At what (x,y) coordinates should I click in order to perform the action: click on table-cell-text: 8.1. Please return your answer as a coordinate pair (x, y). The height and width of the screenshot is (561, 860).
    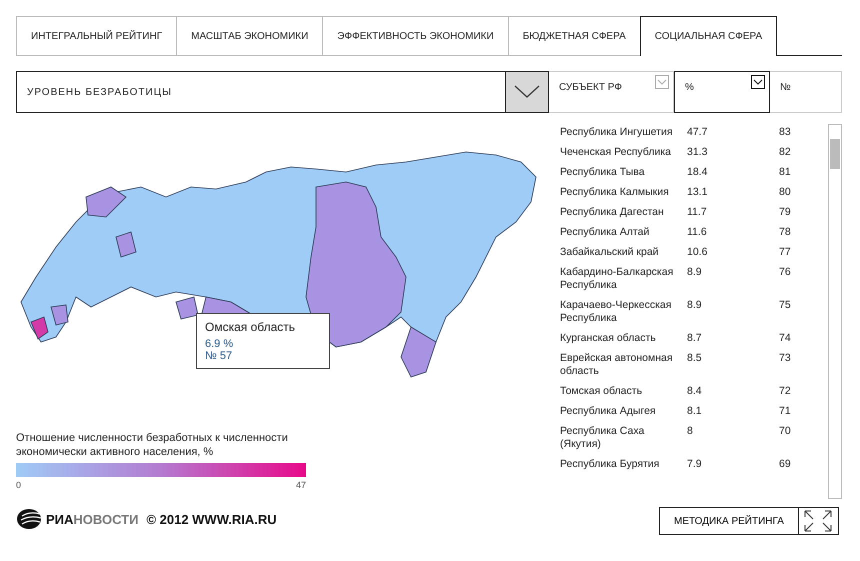
    Looking at the image, I should click on (695, 411).